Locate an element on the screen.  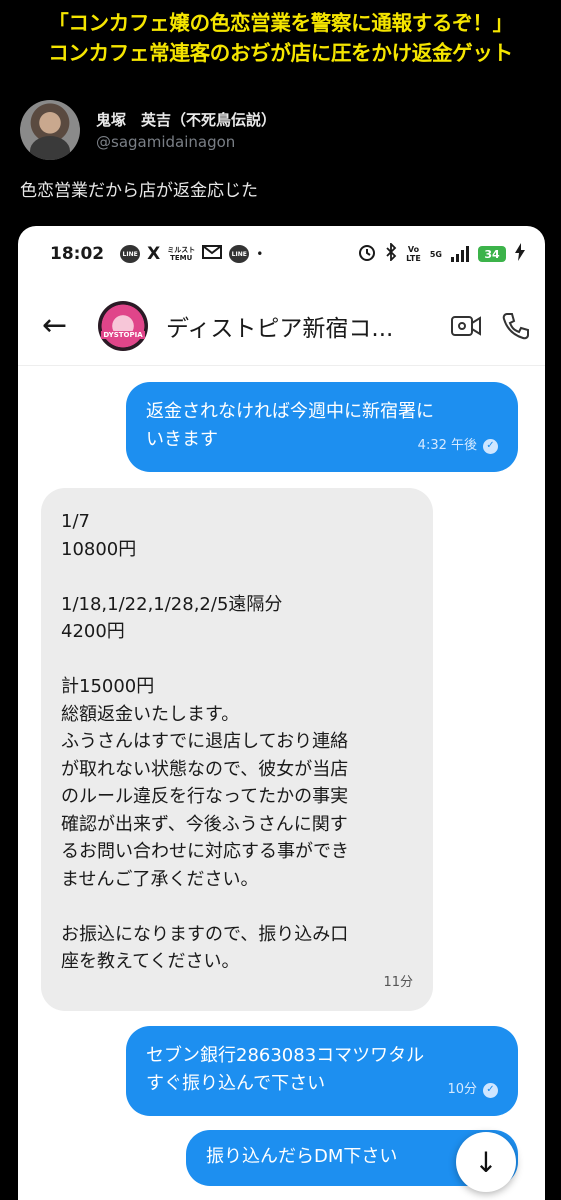
alarm-icon is located at coordinates (367, 254).